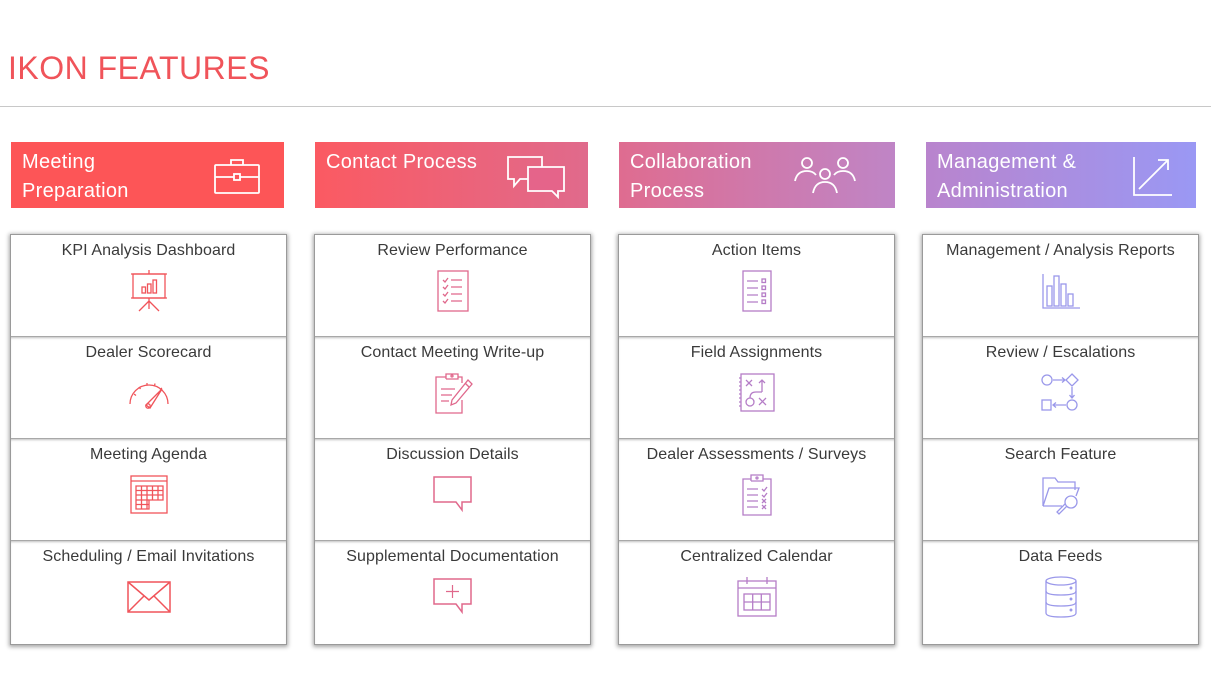 The height and width of the screenshot is (681, 1211). What do you see at coordinates (75, 176) in the screenshot?
I see `column-header-label: Meeting Preparation` at bounding box center [75, 176].